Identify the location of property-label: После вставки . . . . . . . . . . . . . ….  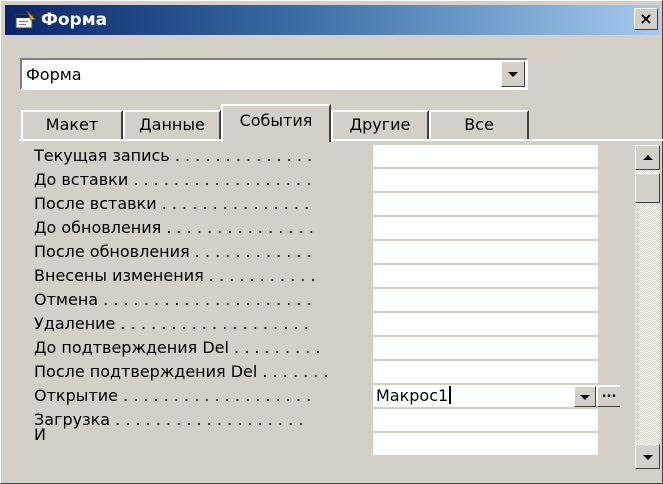
(172, 203).